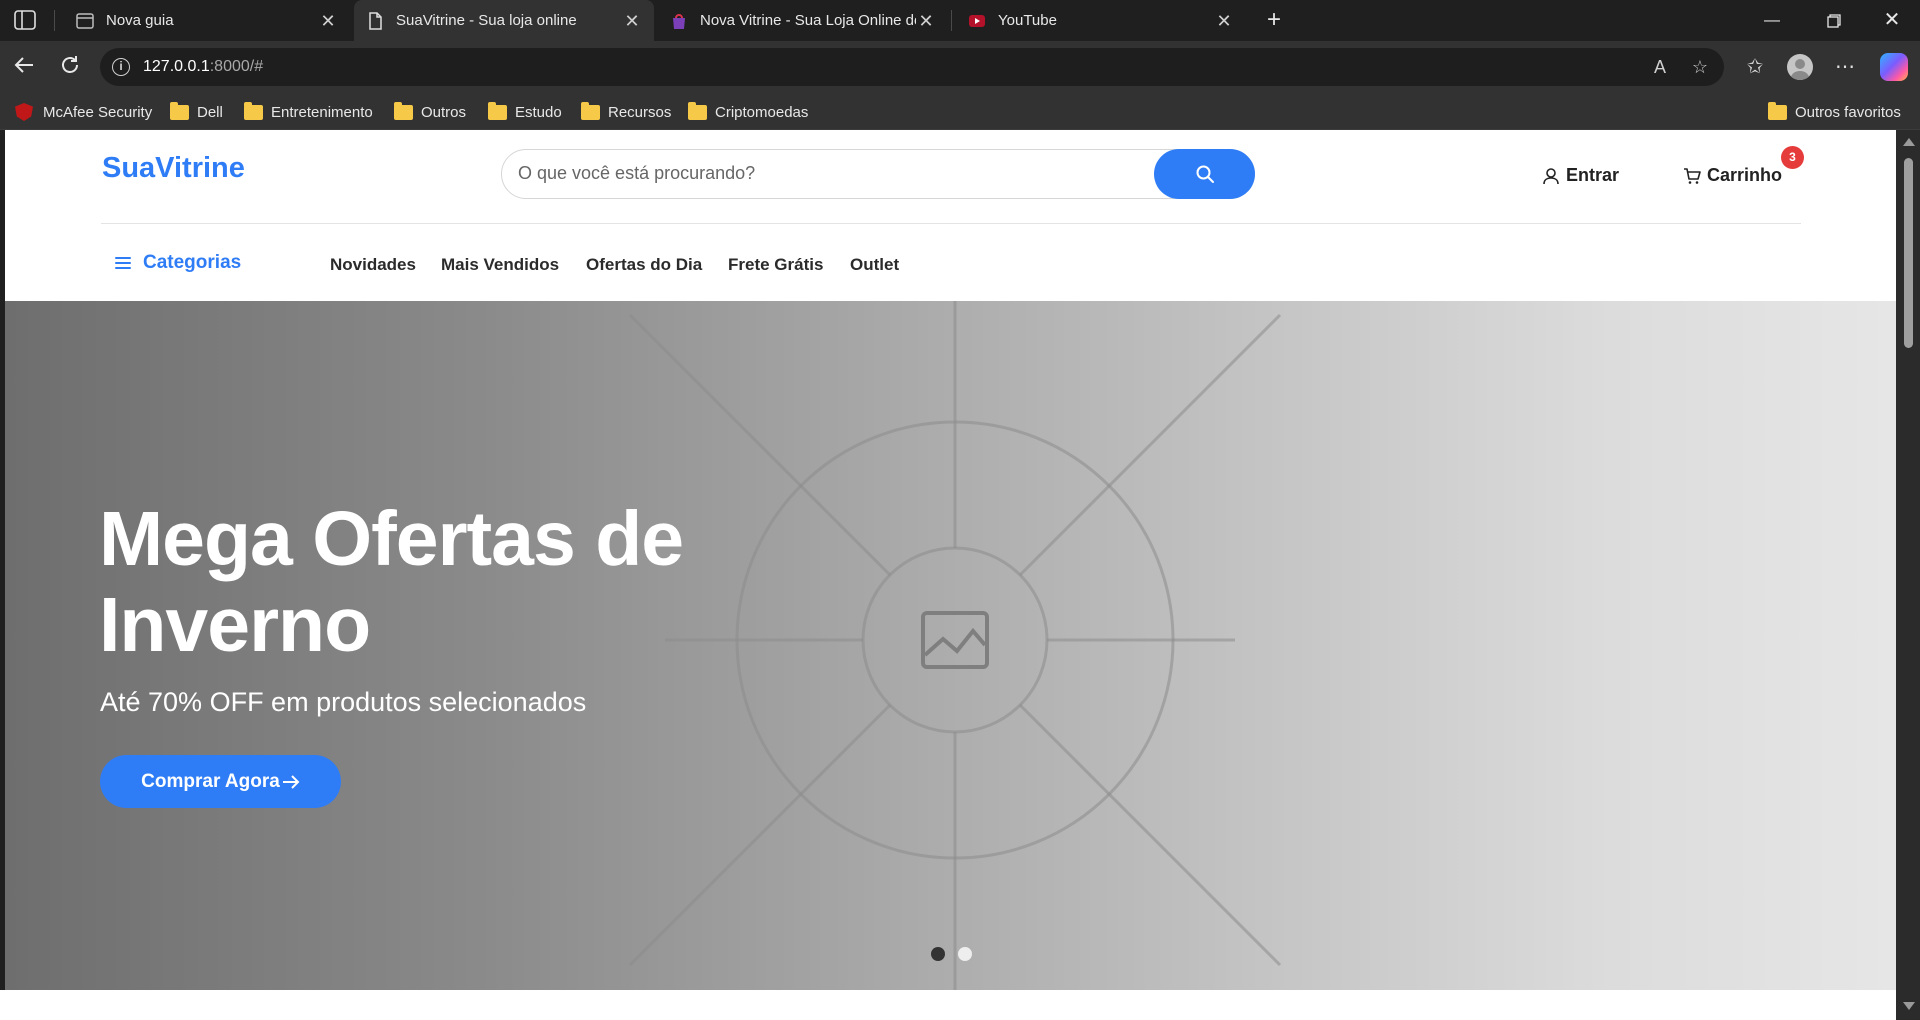 The image size is (1920, 1020). What do you see at coordinates (1692, 175) in the screenshot?
I see `cart-icon` at bounding box center [1692, 175].